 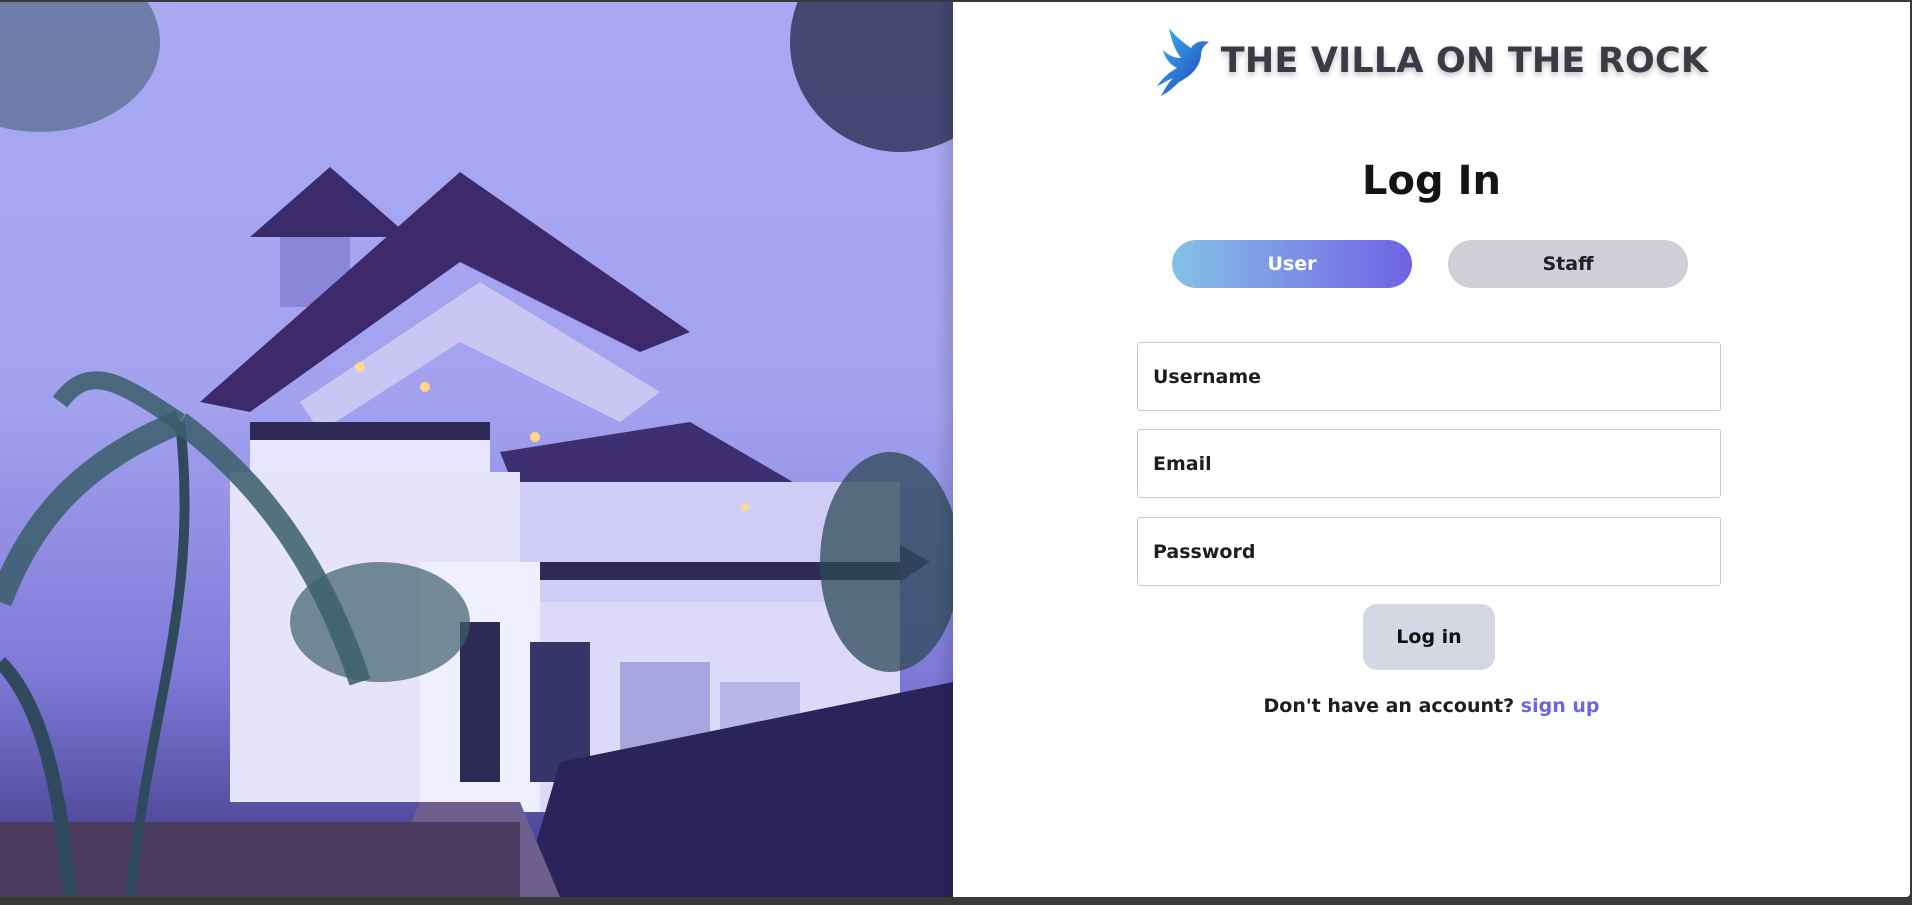 I want to click on signup-link: sign up, so click(x=1560, y=706).